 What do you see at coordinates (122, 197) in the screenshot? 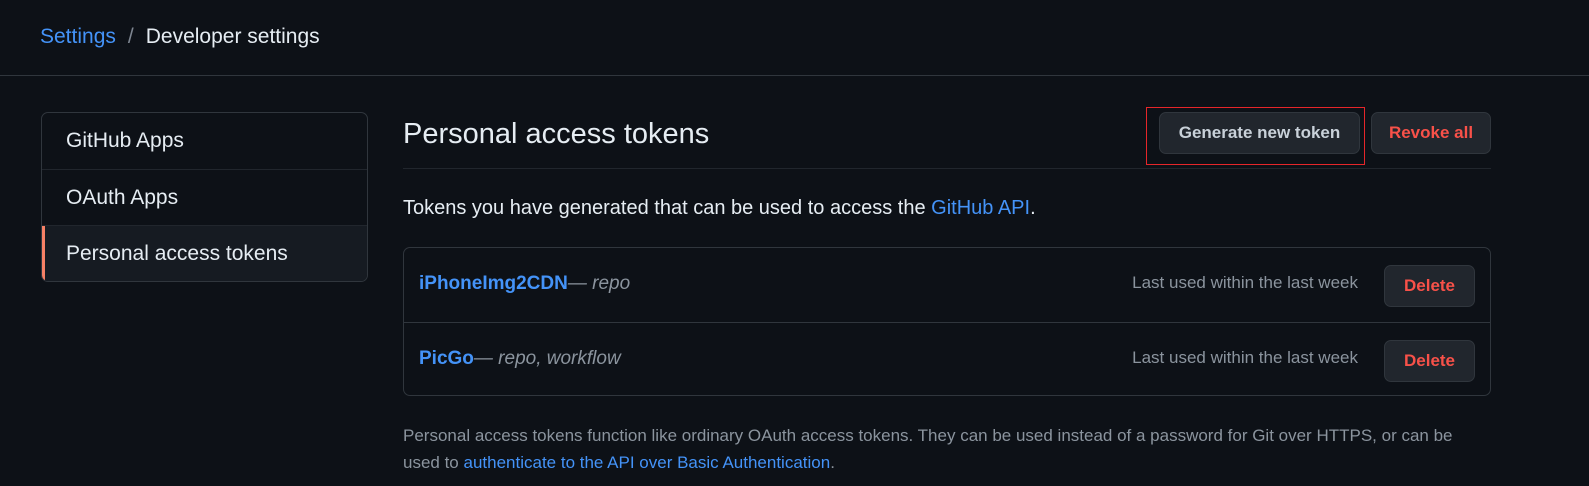
I see `sidebar-item-label: OAuth Apps` at bounding box center [122, 197].